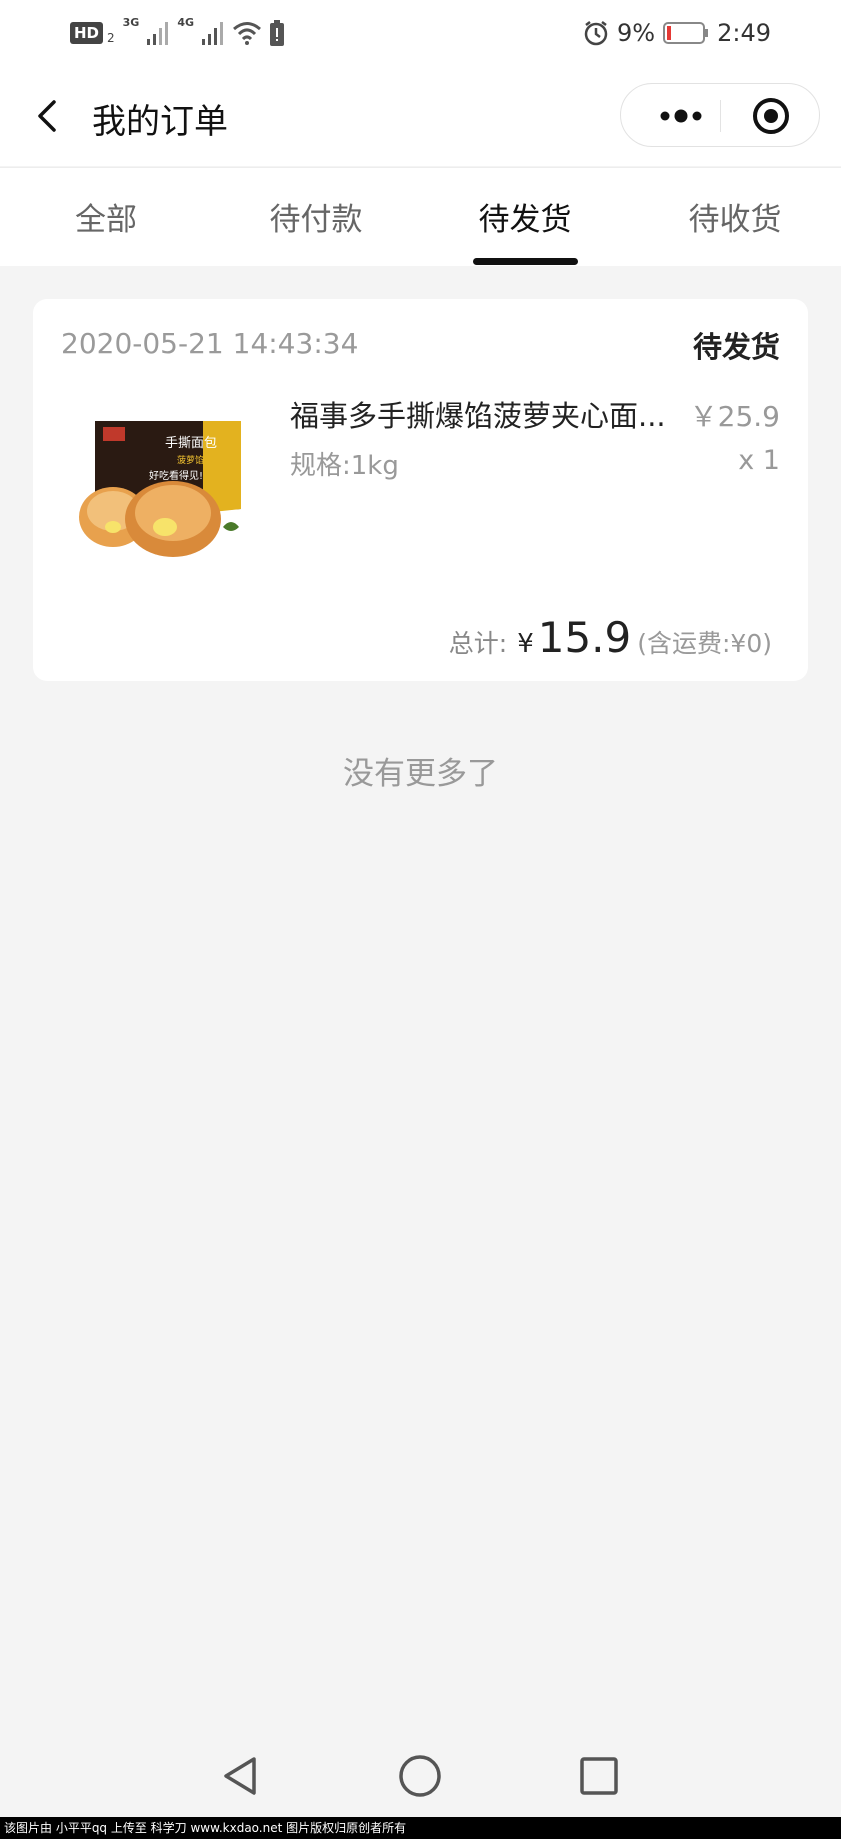 The image size is (841, 1839). Describe the element at coordinates (525, 261) in the screenshot. I see `active-tab-indicator` at that location.